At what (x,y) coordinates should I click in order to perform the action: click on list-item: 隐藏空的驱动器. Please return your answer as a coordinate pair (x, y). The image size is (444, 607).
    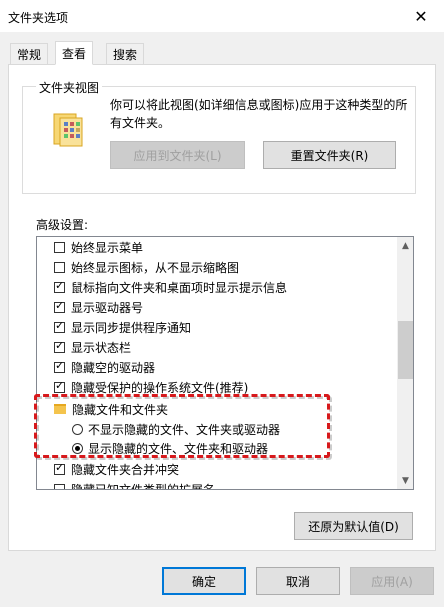
    Looking at the image, I should click on (104, 367).